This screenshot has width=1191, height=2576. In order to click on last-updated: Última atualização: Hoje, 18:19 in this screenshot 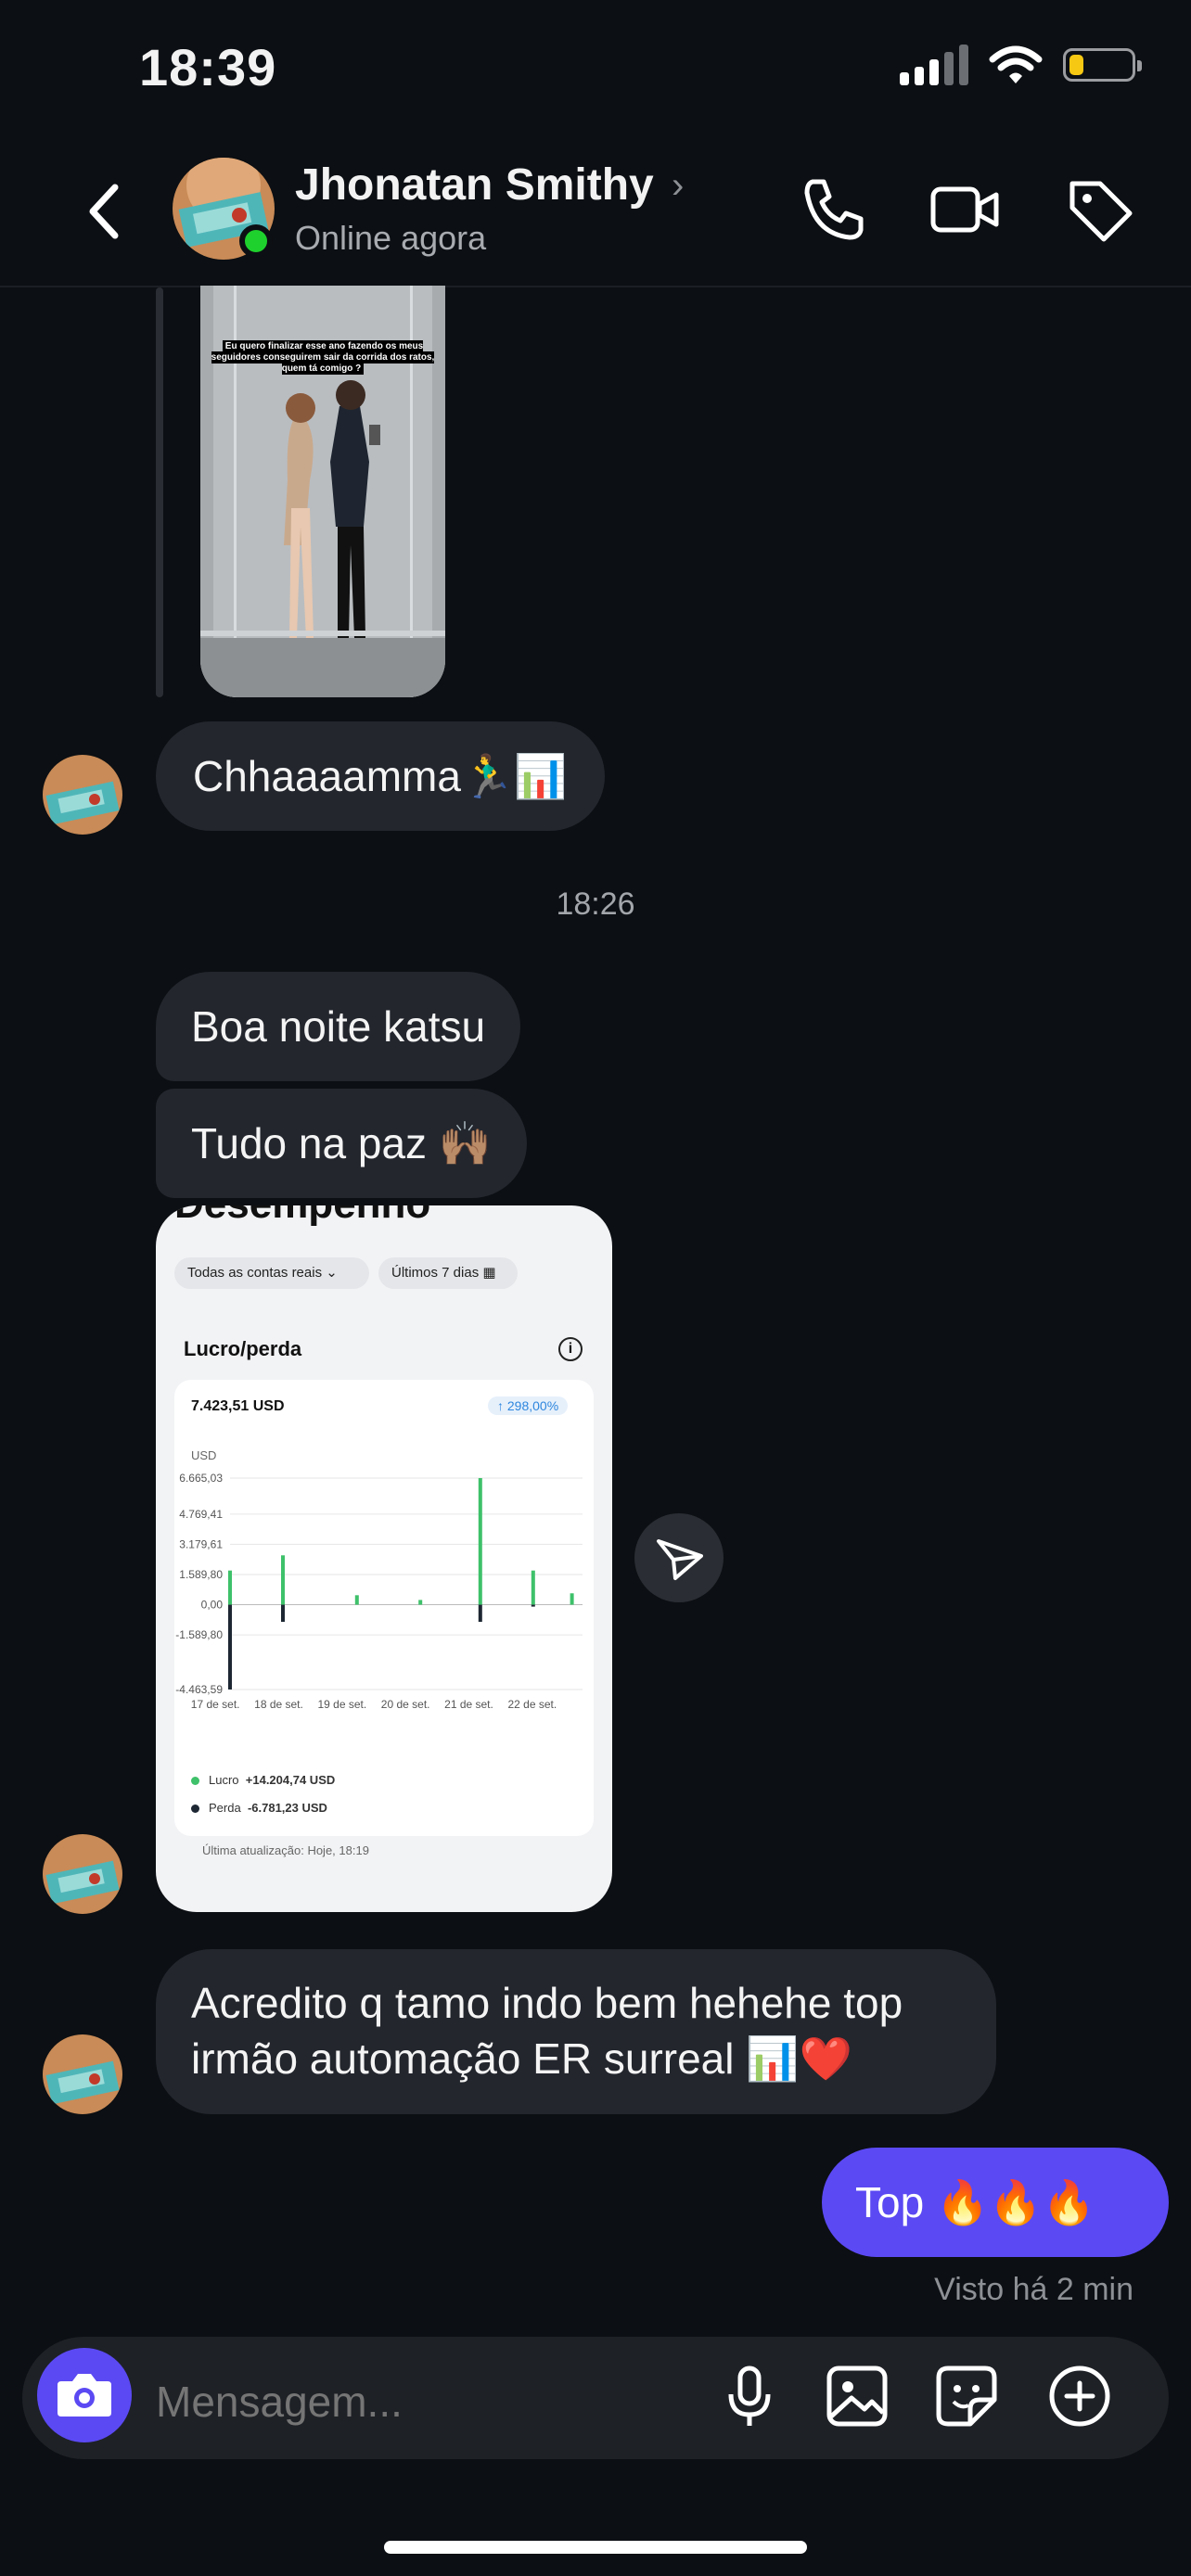, I will do `click(285, 1850)`.